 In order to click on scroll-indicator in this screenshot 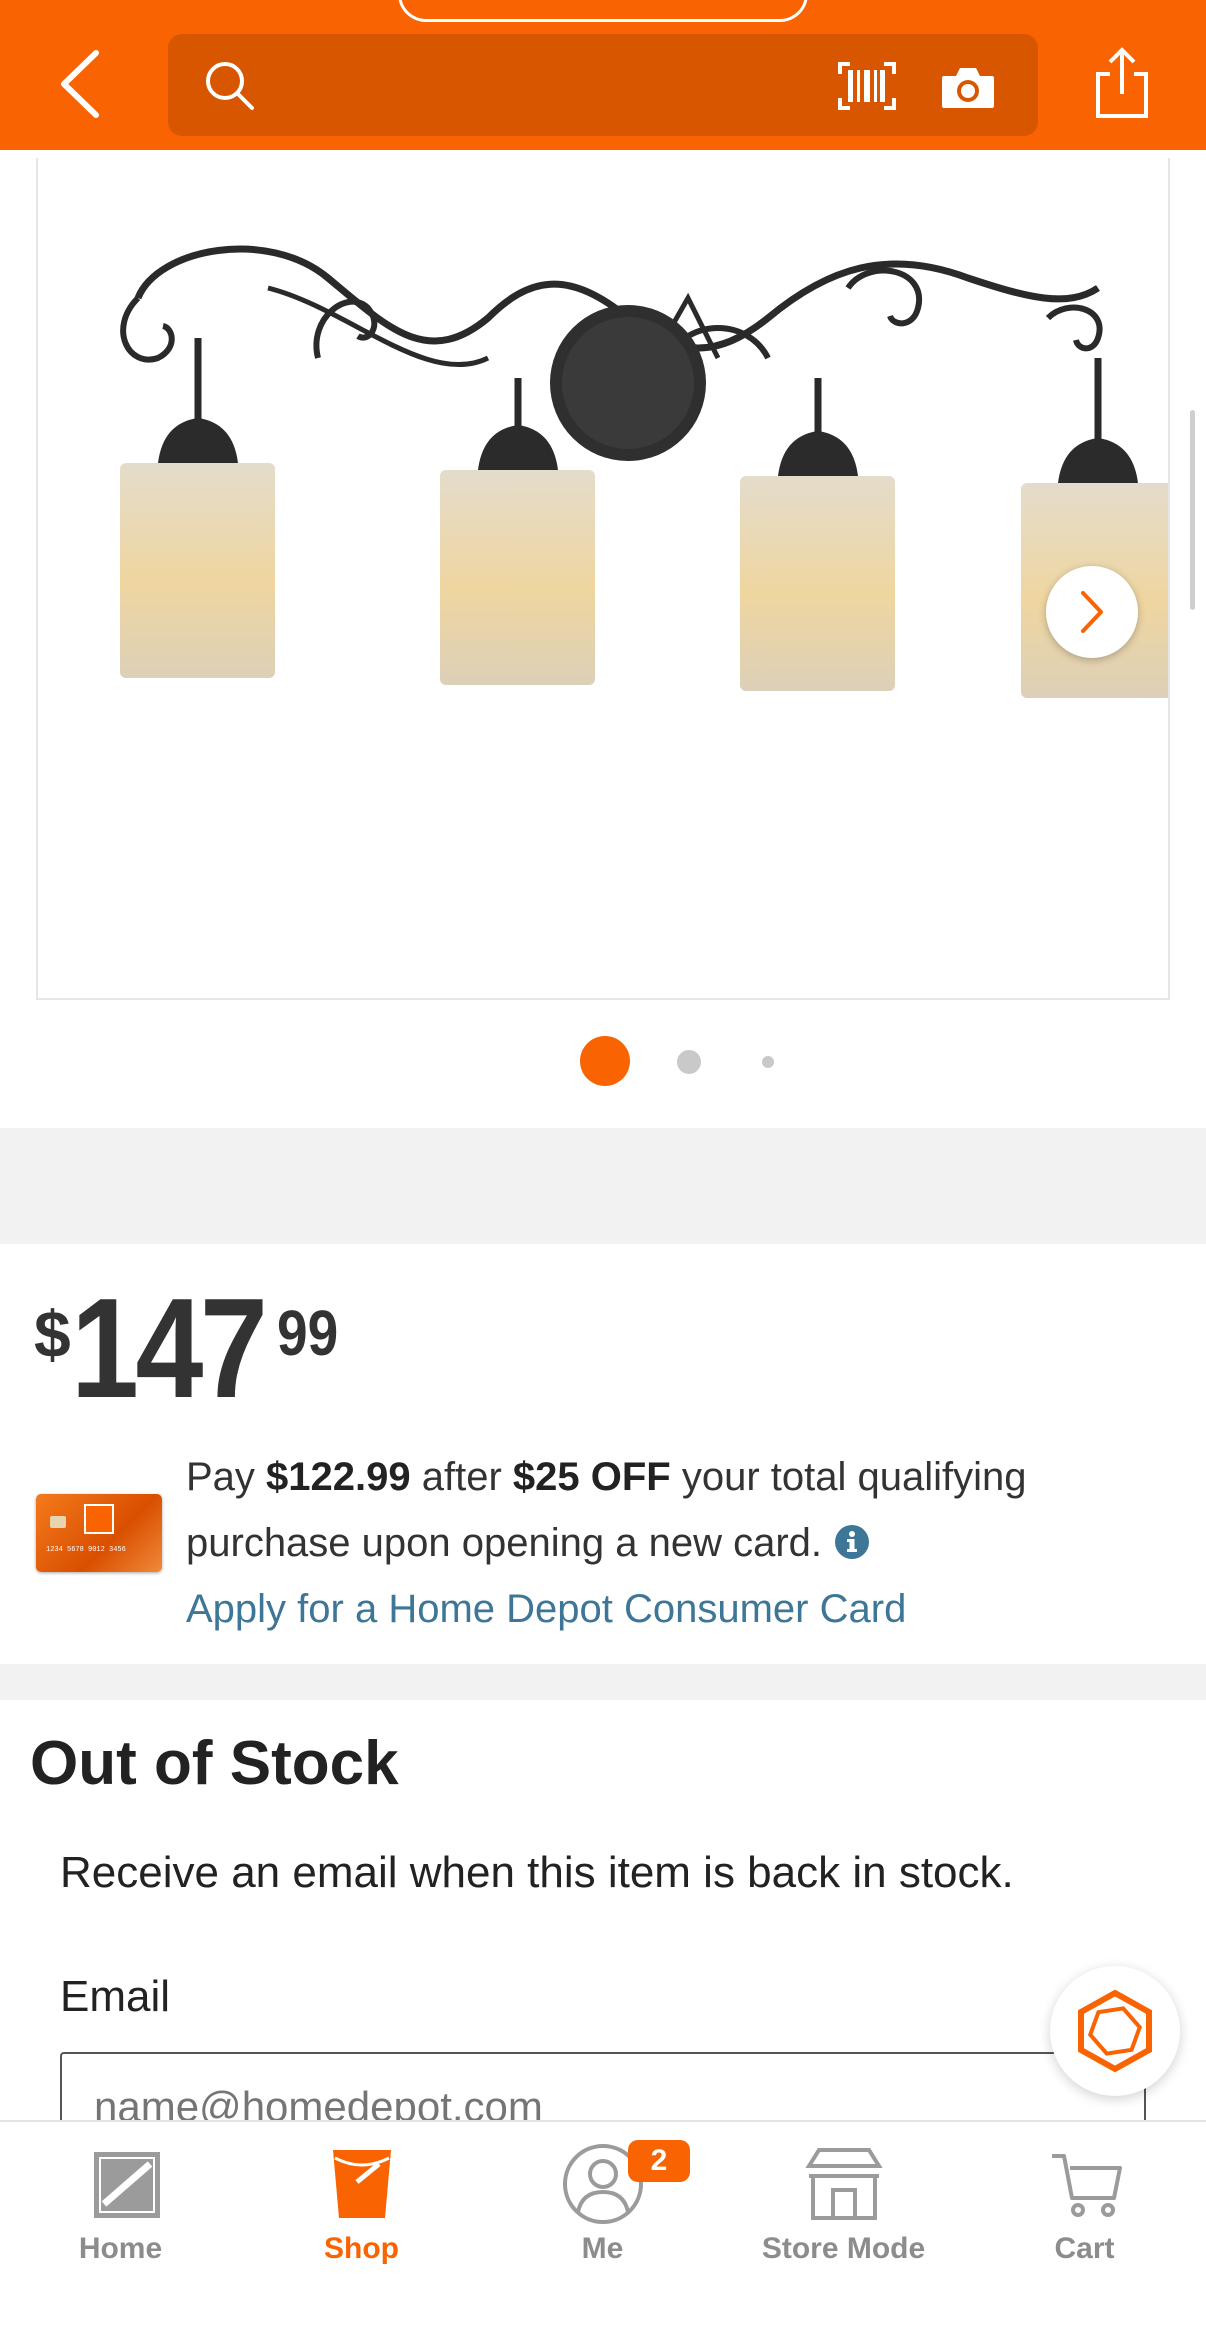, I will do `click(1192, 510)`.